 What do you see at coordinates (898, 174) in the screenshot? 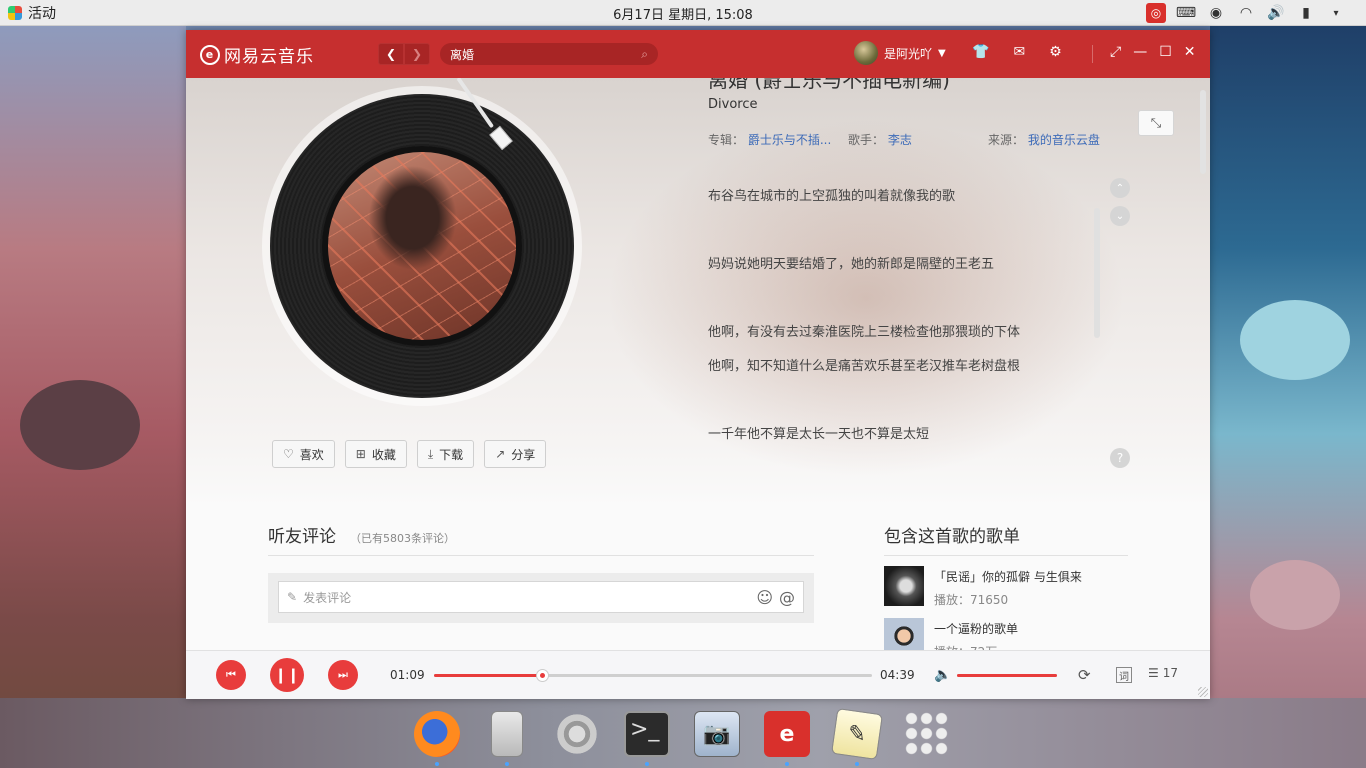
I see `lyric-line: 作词：李志` at bounding box center [898, 174].